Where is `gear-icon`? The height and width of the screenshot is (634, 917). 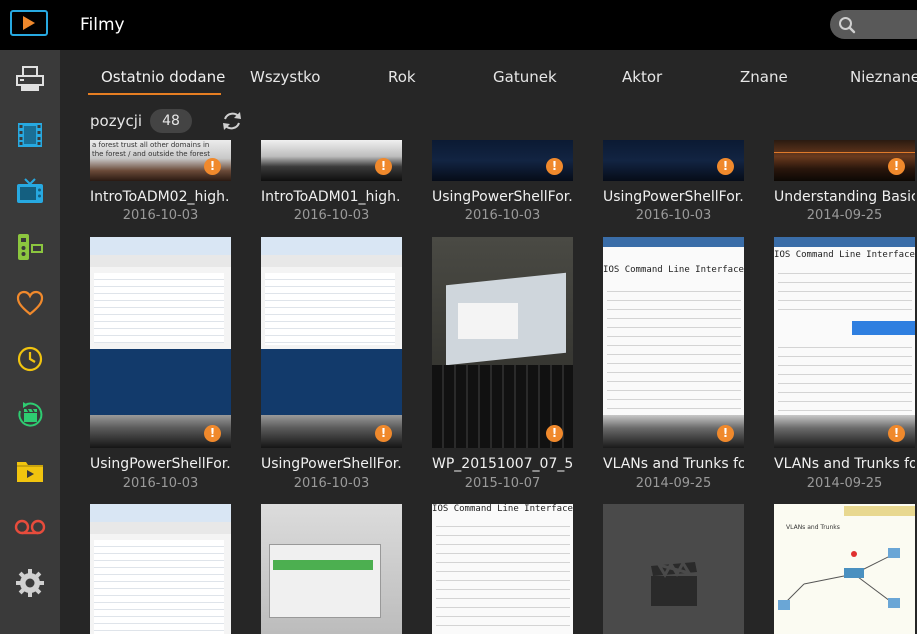 gear-icon is located at coordinates (30, 583).